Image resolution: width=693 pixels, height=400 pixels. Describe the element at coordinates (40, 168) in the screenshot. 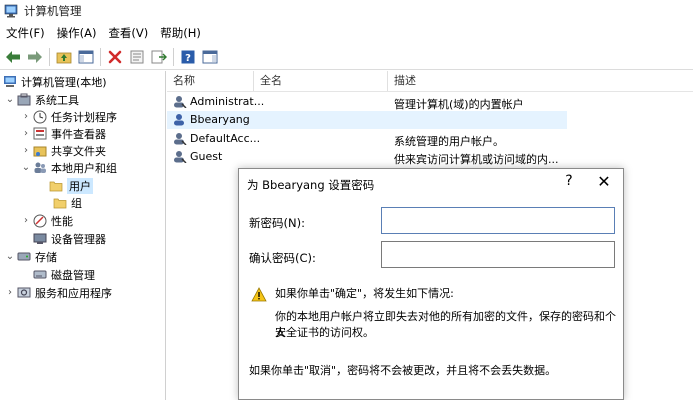

I see `users-icon` at that location.